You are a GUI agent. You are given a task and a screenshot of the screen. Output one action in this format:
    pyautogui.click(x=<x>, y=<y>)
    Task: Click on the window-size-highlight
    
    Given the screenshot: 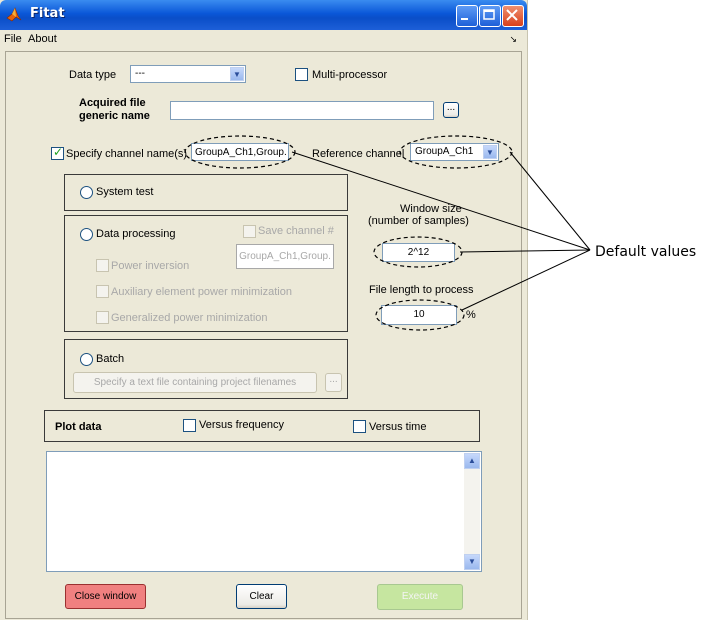 What is the action you would take?
    pyautogui.click(x=418, y=252)
    